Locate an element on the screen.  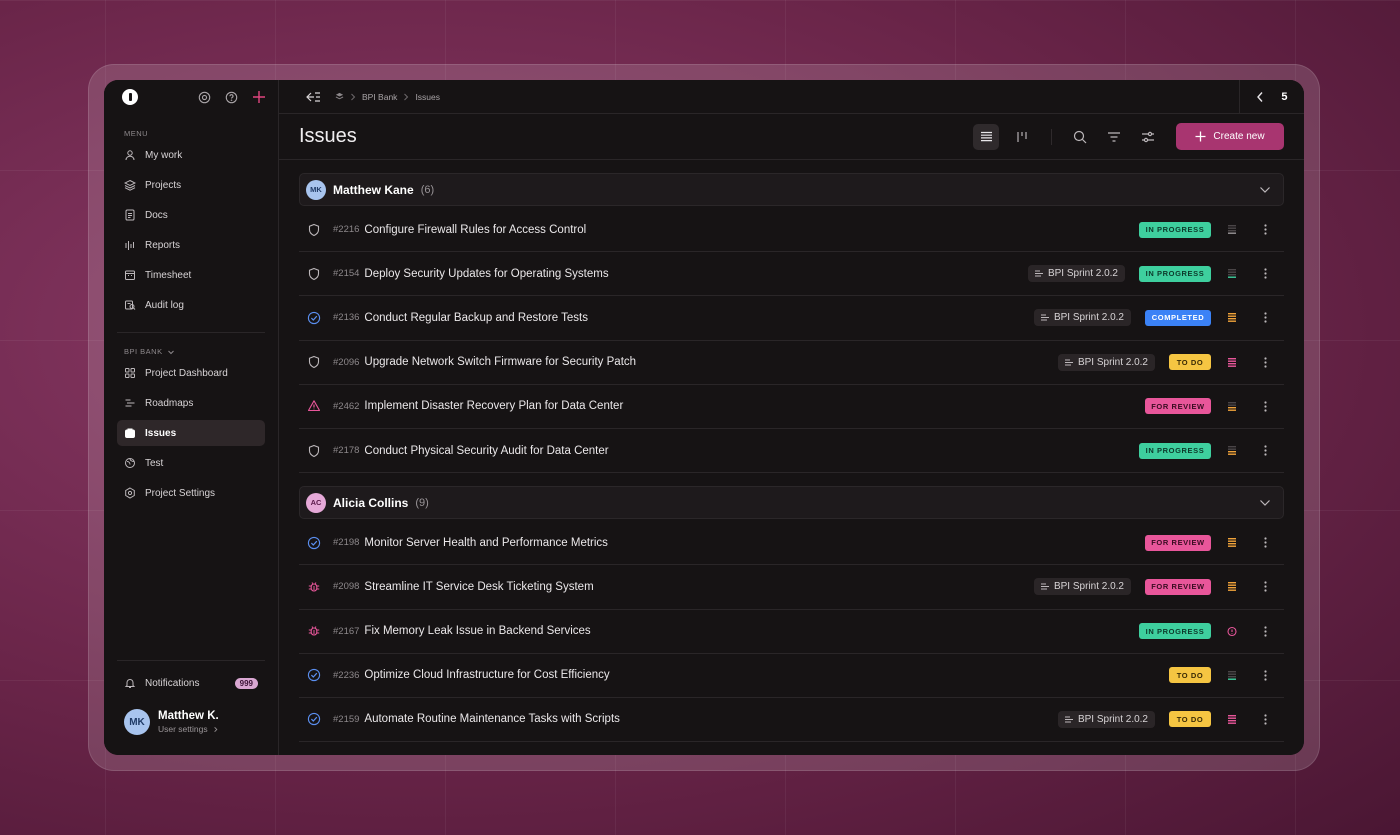
sidebar-item-my-work: My work is located at coordinates (191, 155).